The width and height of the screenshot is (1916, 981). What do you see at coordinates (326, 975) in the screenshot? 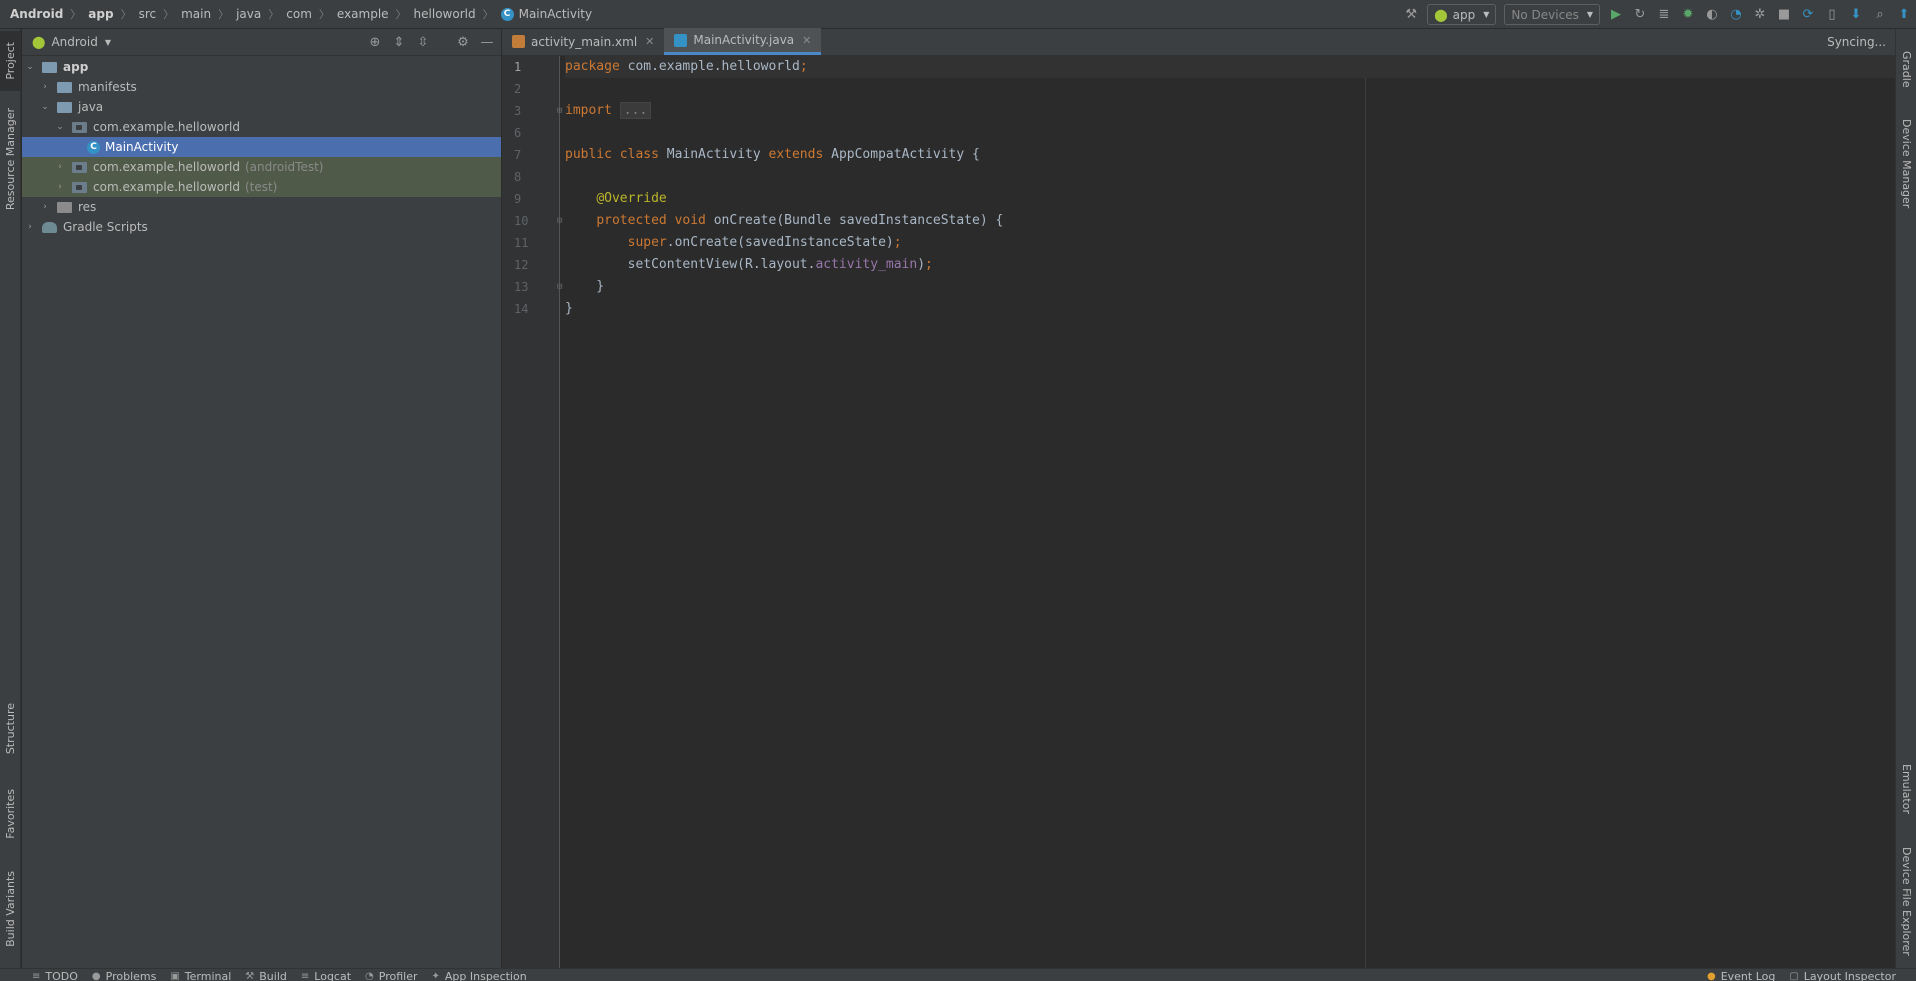
I see `logcat-tool-button: ≡ Logcat` at bounding box center [326, 975].